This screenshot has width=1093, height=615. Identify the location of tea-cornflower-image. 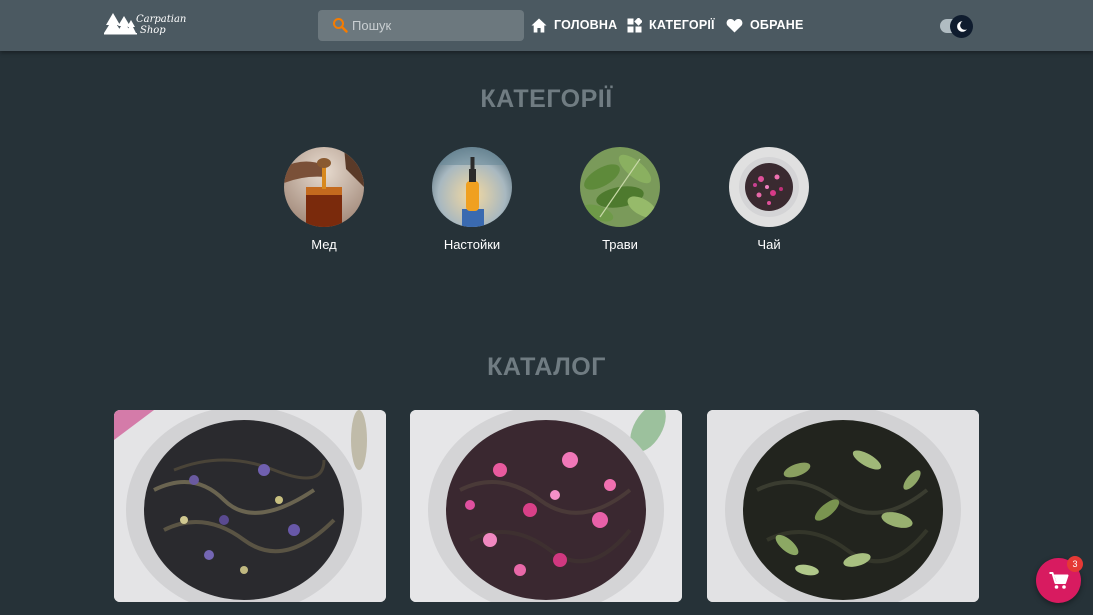
(250, 506).